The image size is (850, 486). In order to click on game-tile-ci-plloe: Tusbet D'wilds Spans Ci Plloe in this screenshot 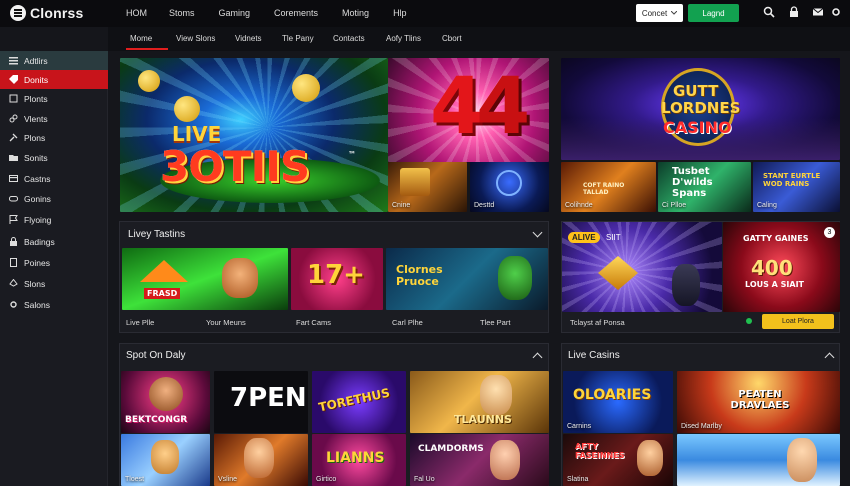, I will do `click(704, 187)`.